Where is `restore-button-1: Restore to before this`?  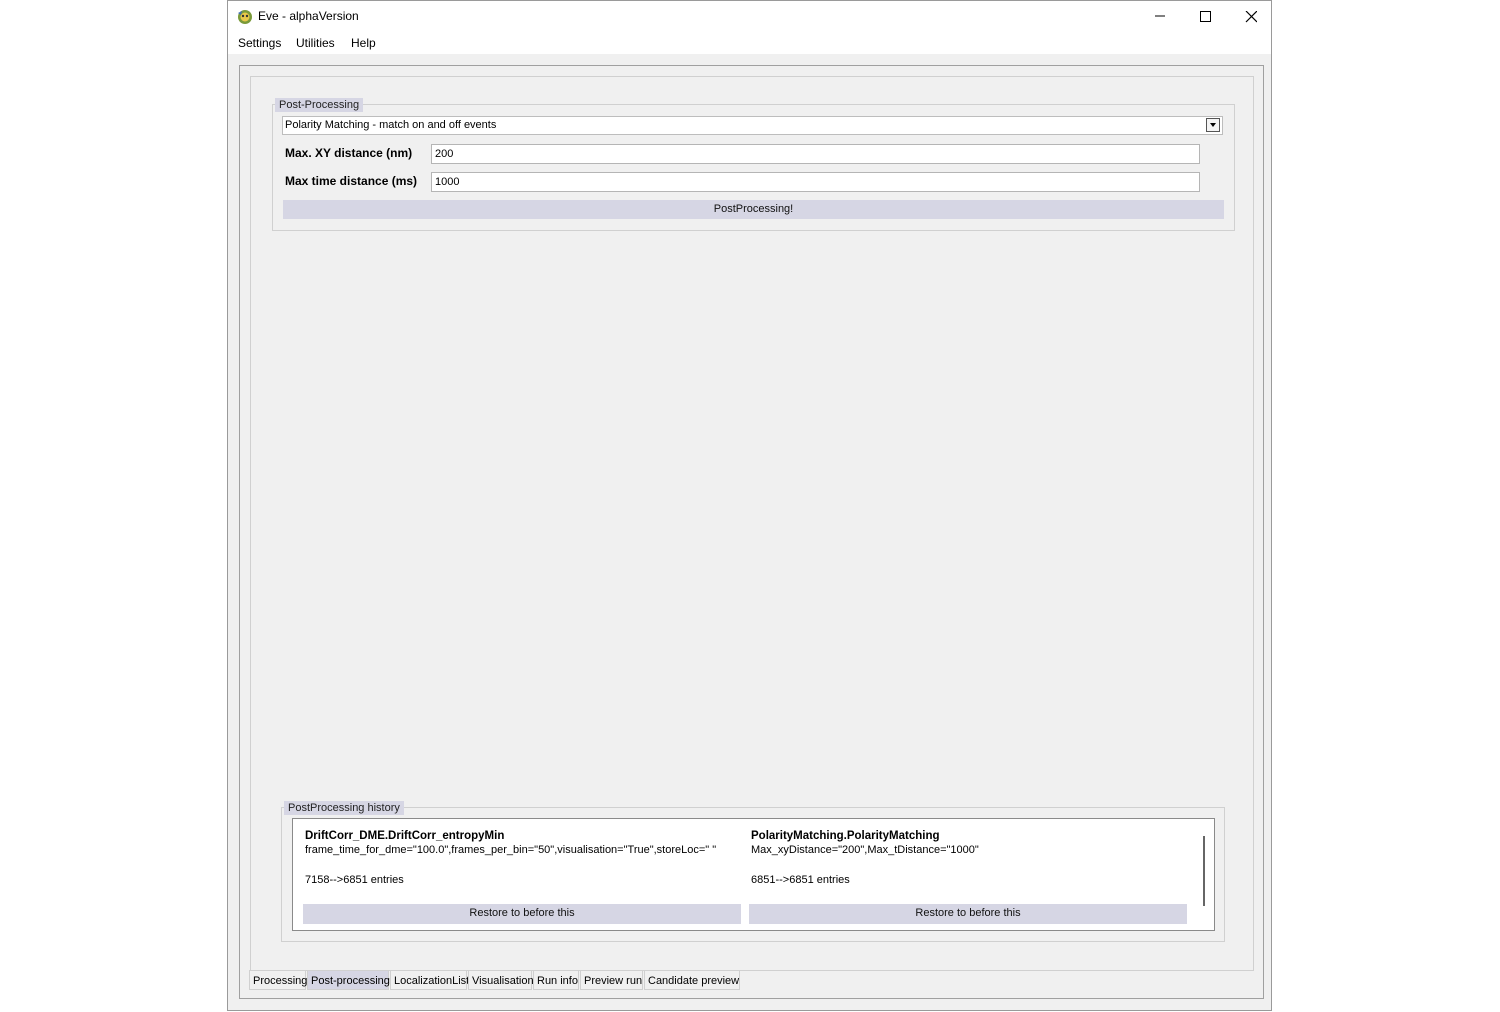
restore-button-1: Restore to before this is located at coordinates (522, 914).